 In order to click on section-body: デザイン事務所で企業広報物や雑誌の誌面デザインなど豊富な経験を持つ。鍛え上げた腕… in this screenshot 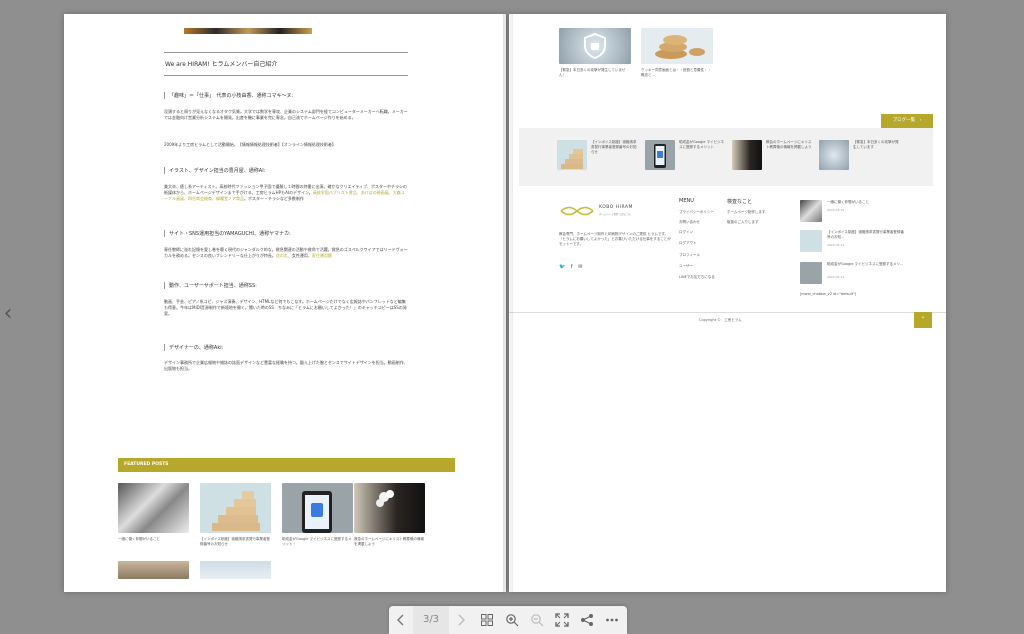, I will do `click(286, 365)`.